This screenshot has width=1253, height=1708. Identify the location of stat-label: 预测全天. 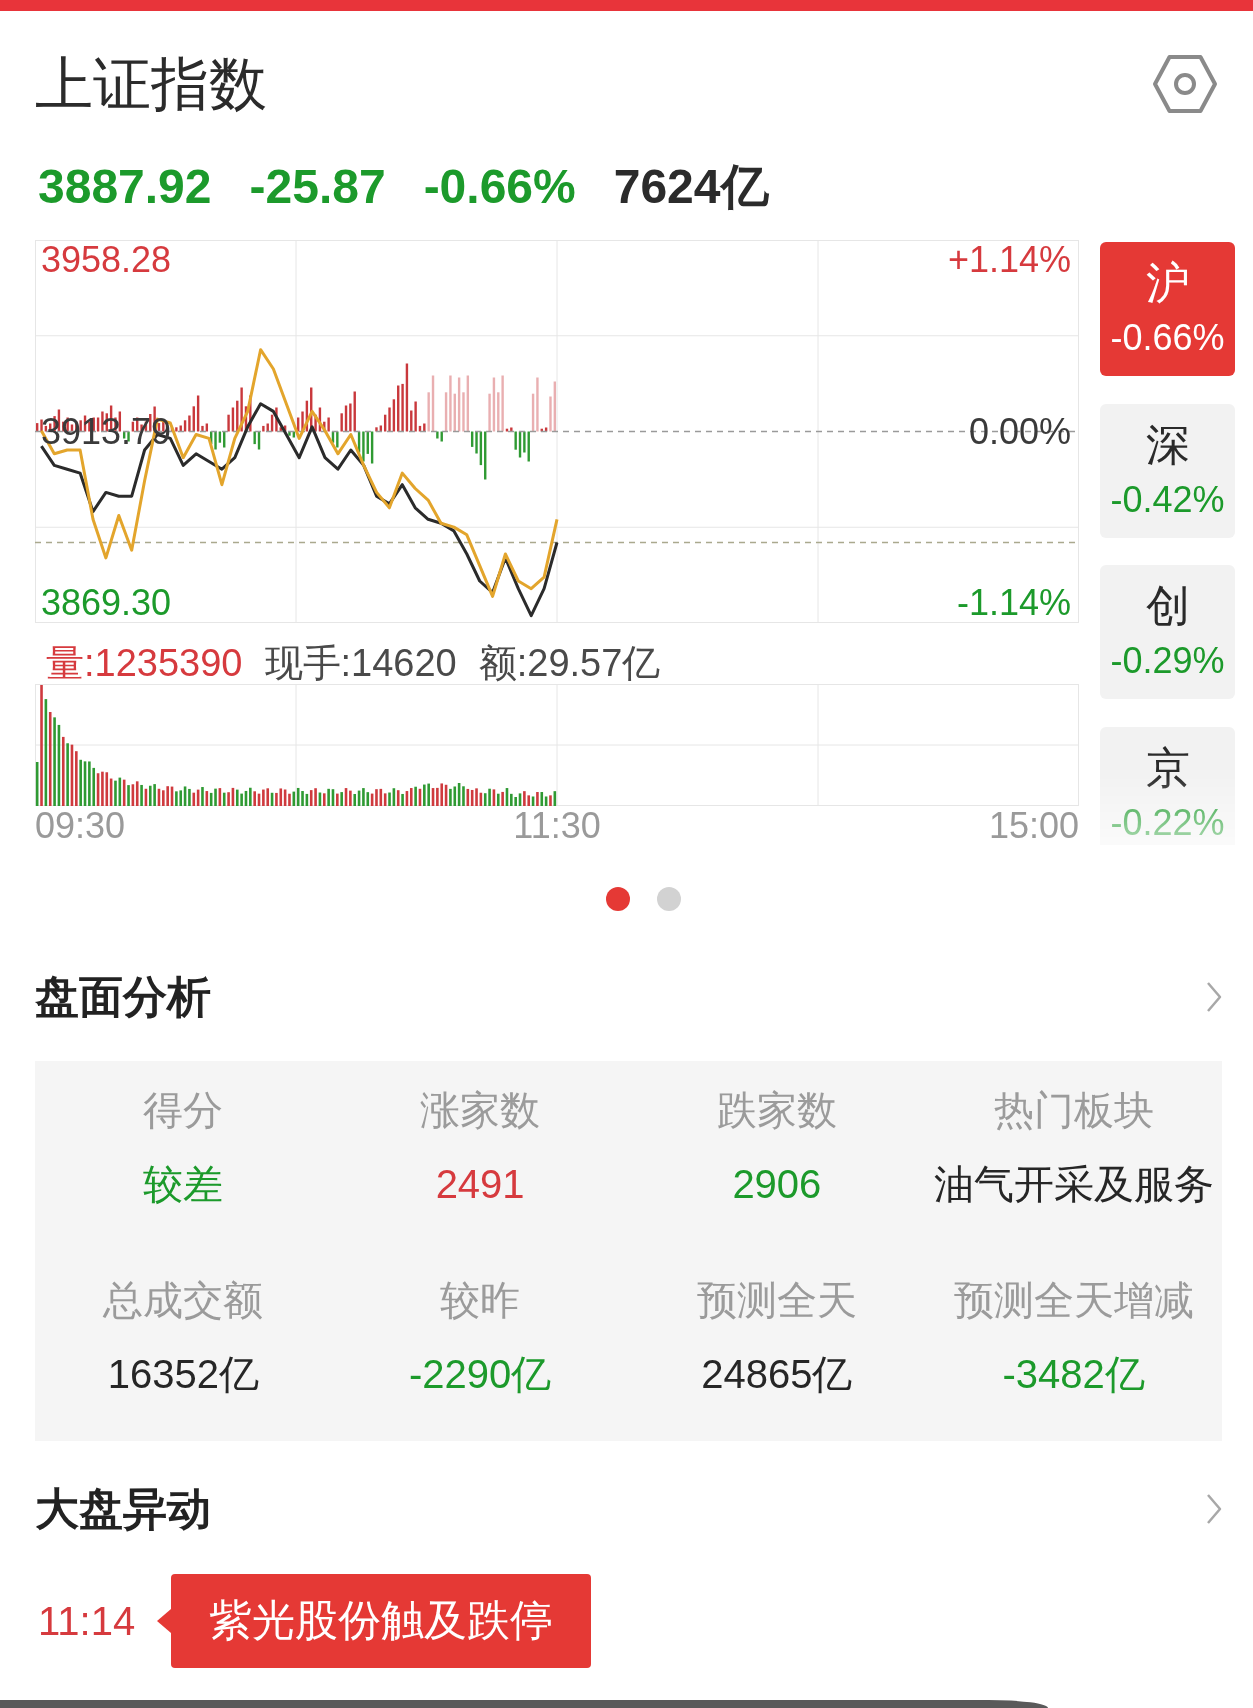
(776, 1300).